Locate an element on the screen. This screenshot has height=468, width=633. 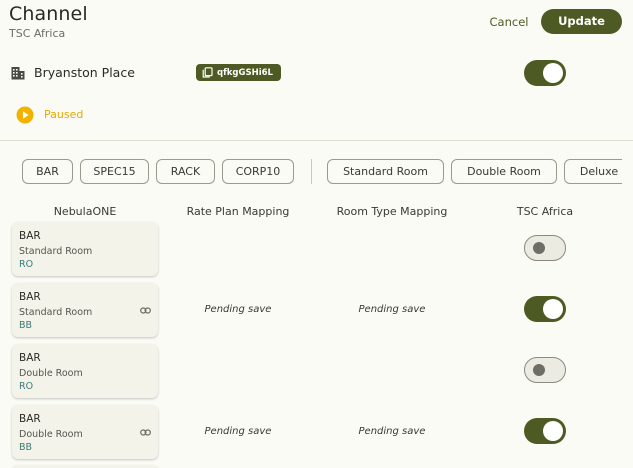
mapping-row-card: BAR Standard Room RO is located at coordinates (85, 249).